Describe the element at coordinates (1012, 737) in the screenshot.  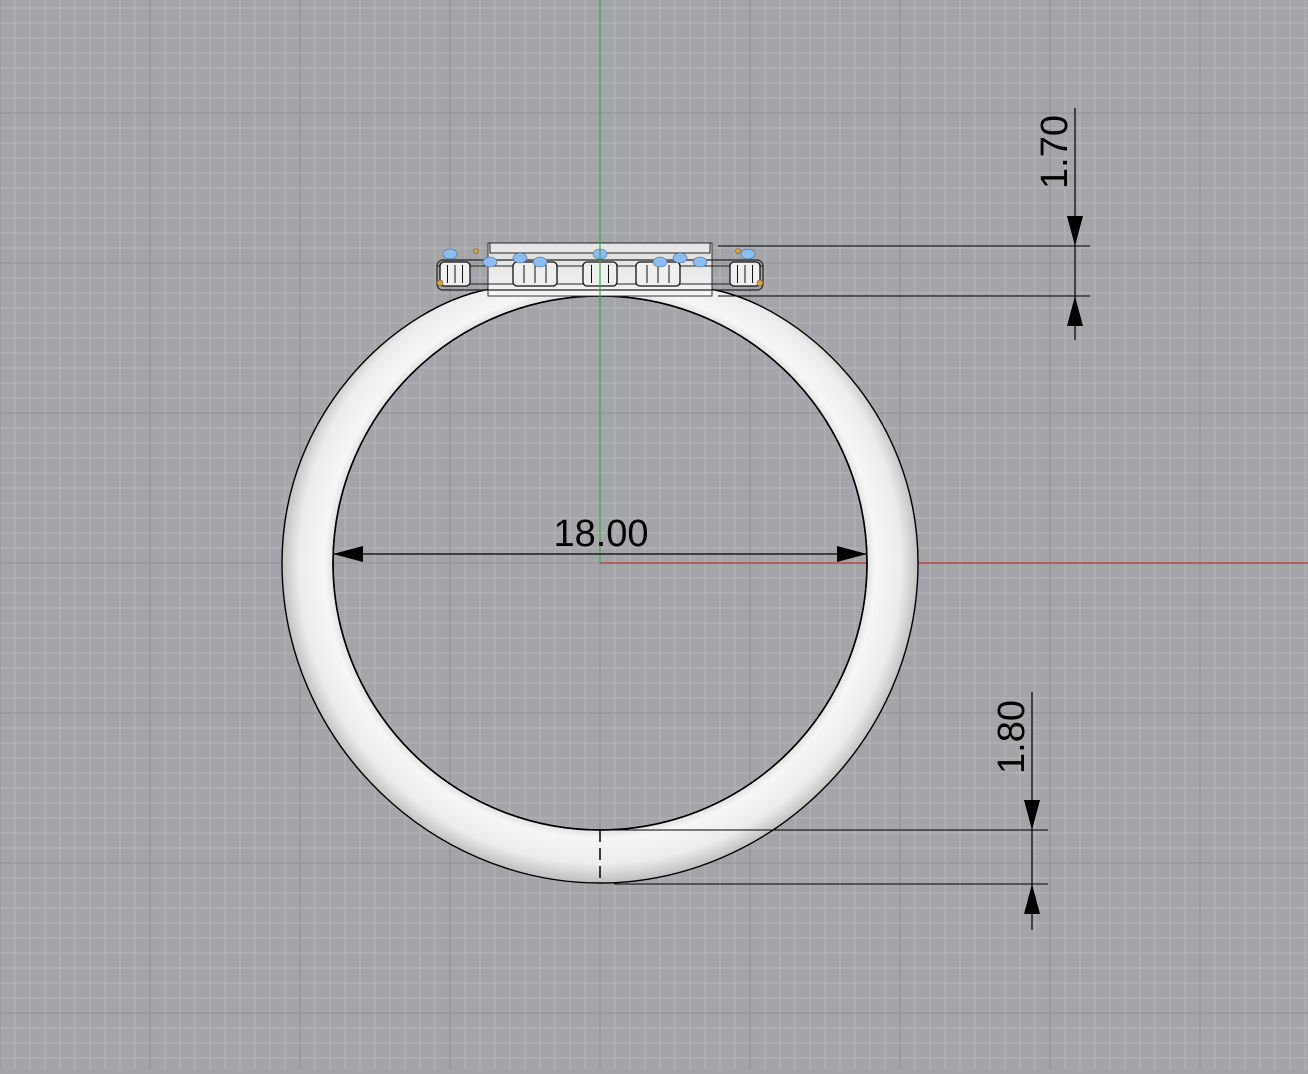
I see `dimension-label-shank-thickness: 1.80` at that location.